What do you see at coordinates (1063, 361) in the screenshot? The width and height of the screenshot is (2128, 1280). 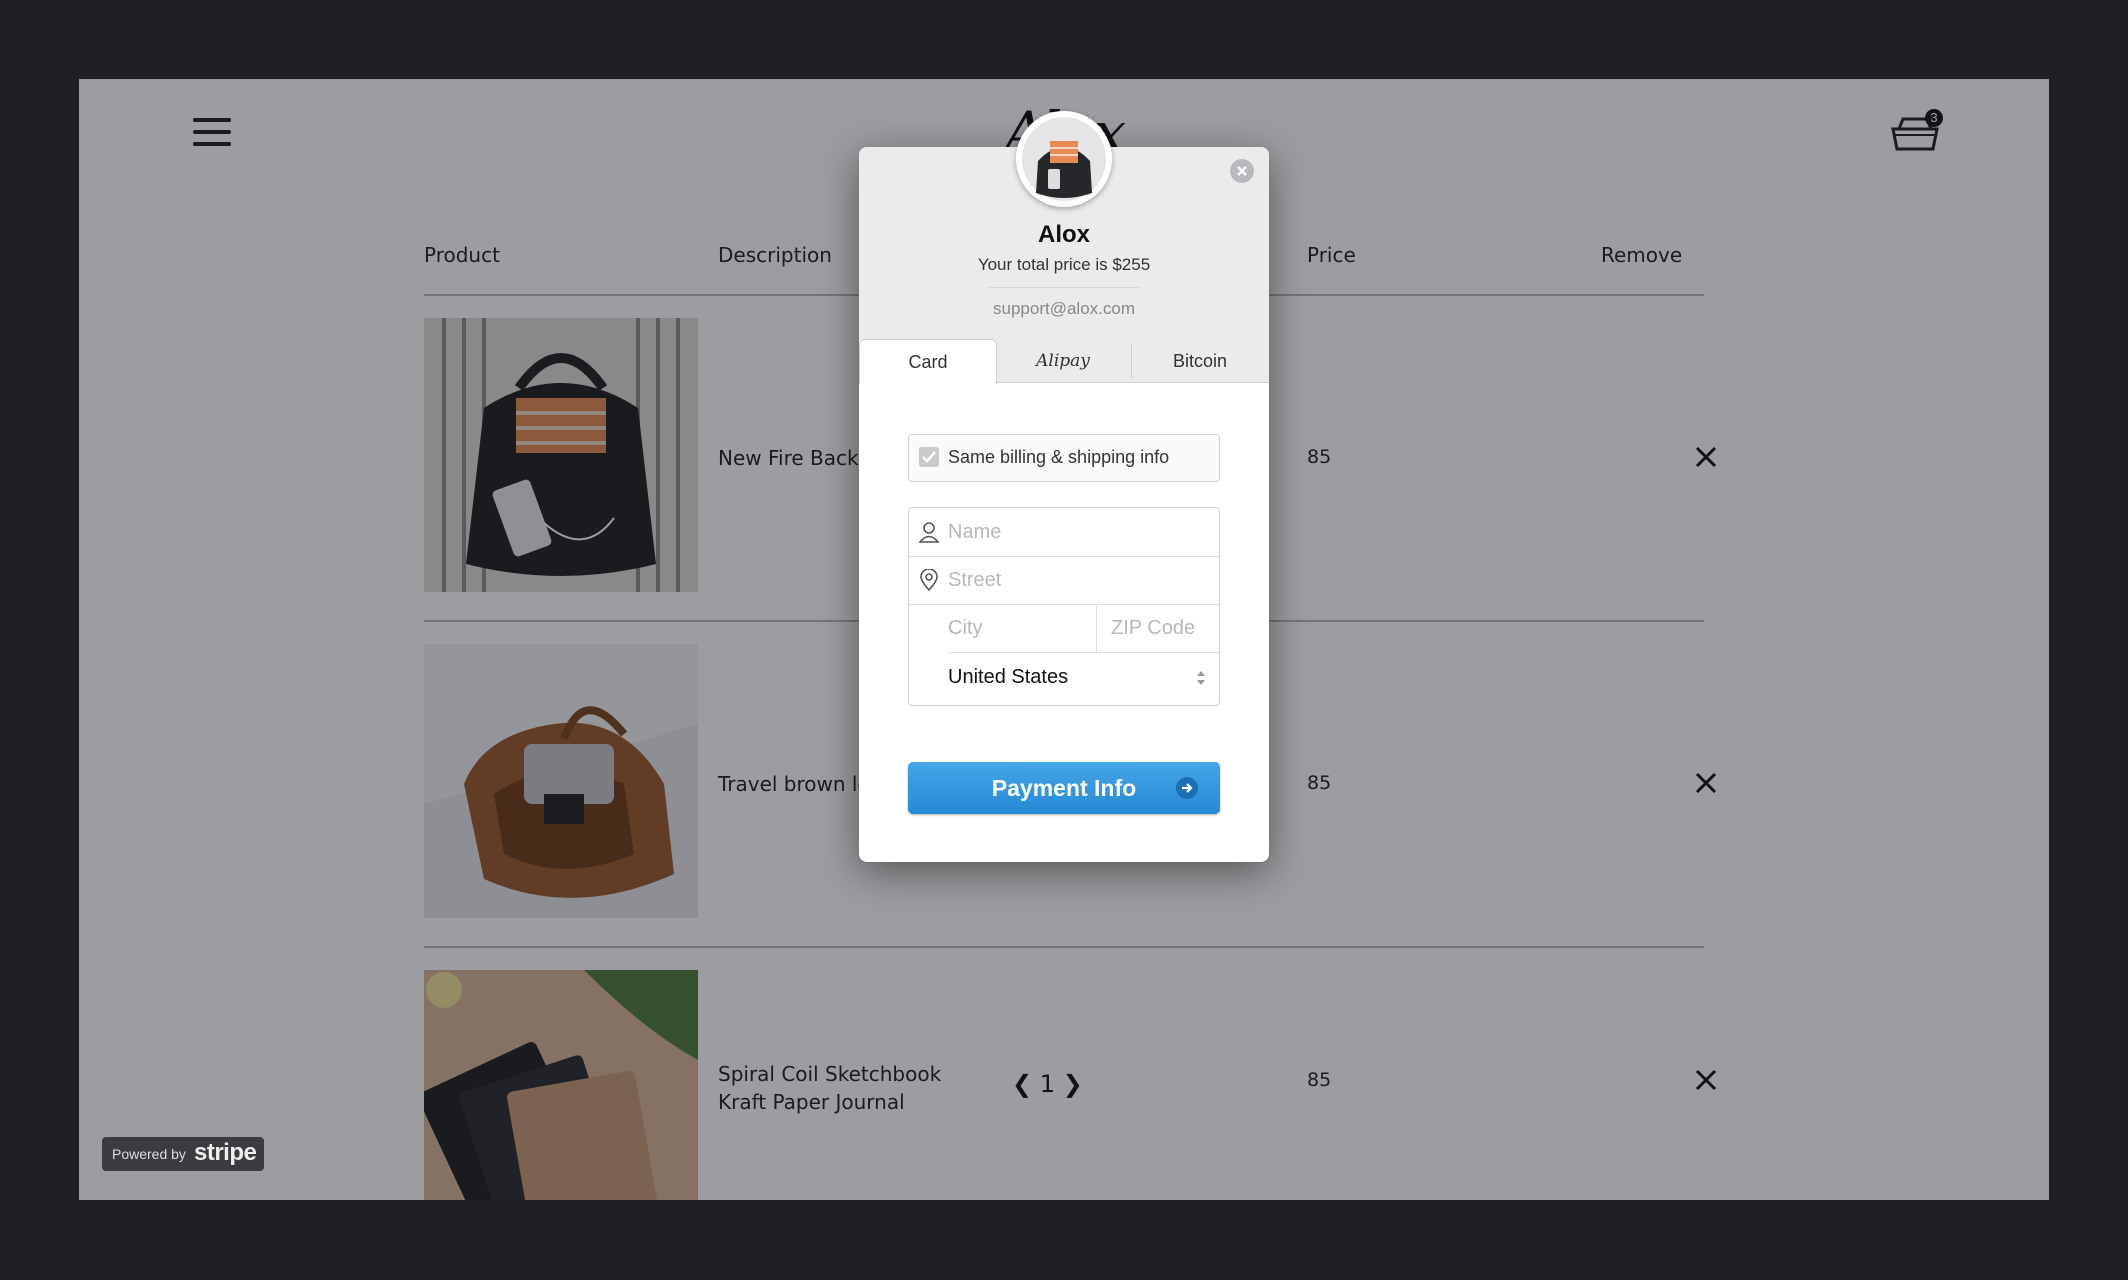 I see `tab-alipay: Alipay` at bounding box center [1063, 361].